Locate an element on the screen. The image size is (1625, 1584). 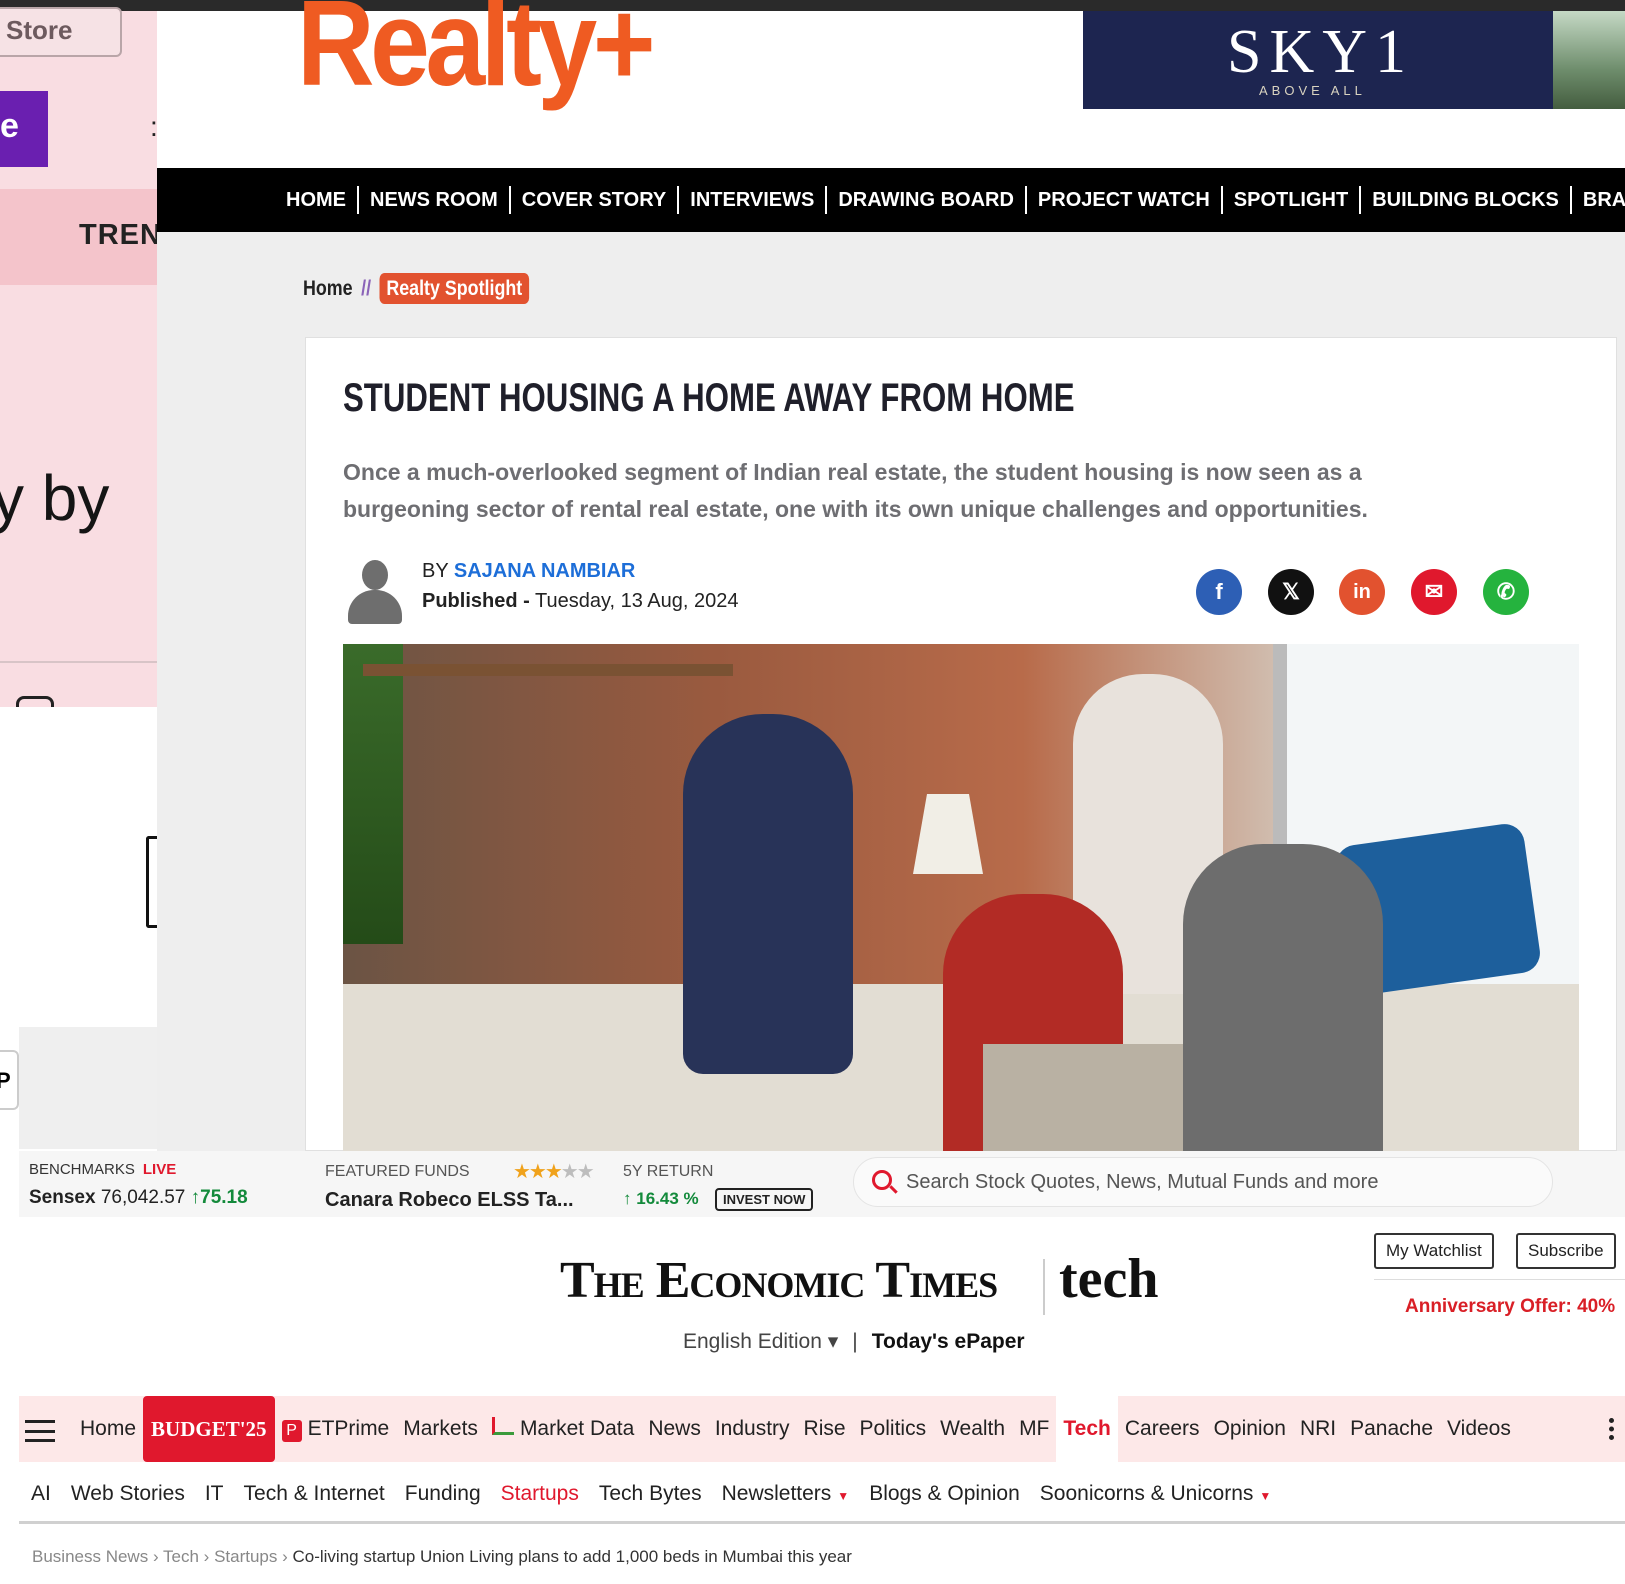
crumb-tech: Tech is located at coordinates (181, 1556).